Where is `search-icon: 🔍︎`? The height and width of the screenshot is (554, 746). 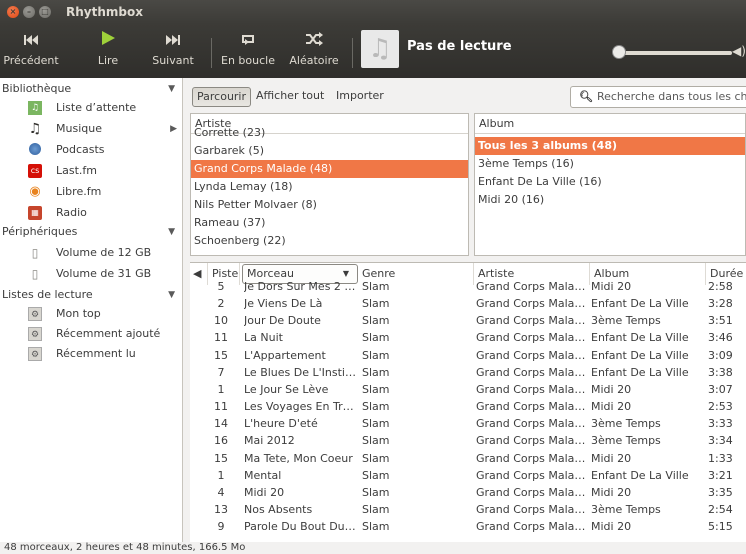
search-icon: 🔍︎ is located at coordinates (586, 96).